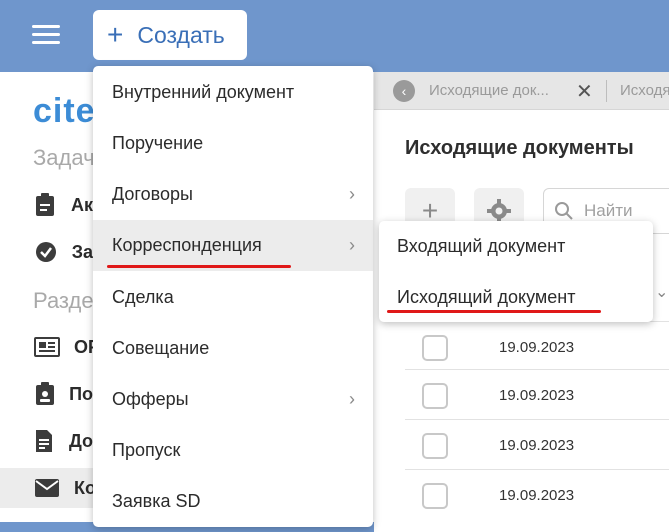 This screenshot has height=532, width=669. I want to click on menu-item-assignment: Поручение, so click(233, 143).